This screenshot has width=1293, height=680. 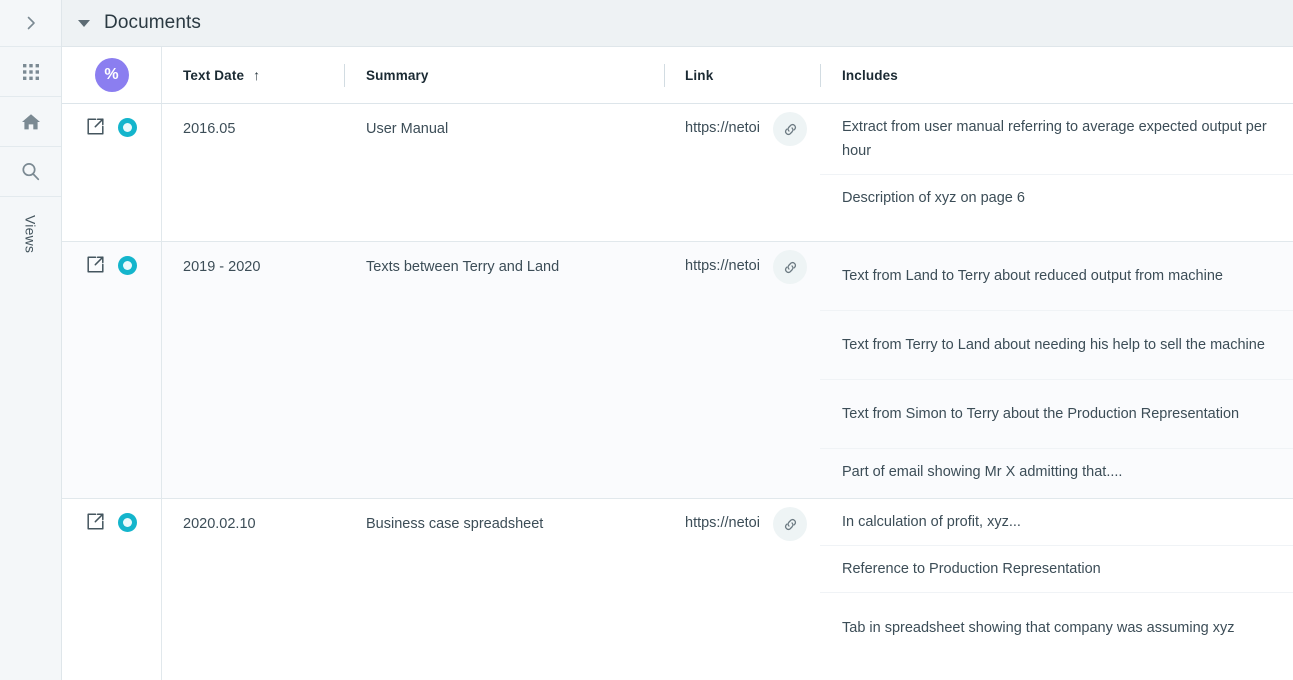 I want to click on text-date-value: 2016.05, so click(x=209, y=129).